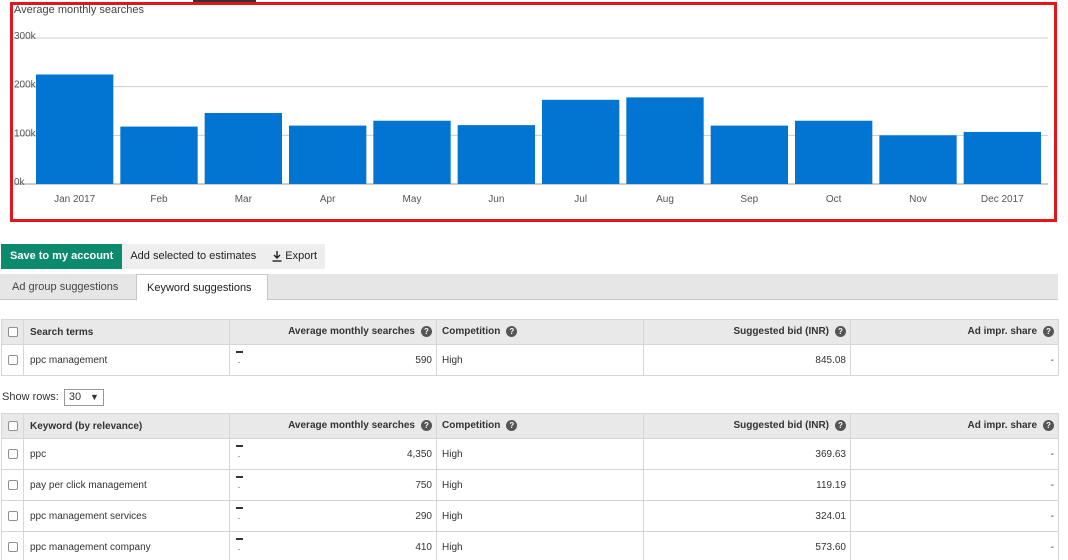 The height and width of the screenshot is (560, 1068). What do you see at coordinates (62, 332) in the screenshot?
I see `header-search-terms-label: Search terms` at bounding box center [62, 332].